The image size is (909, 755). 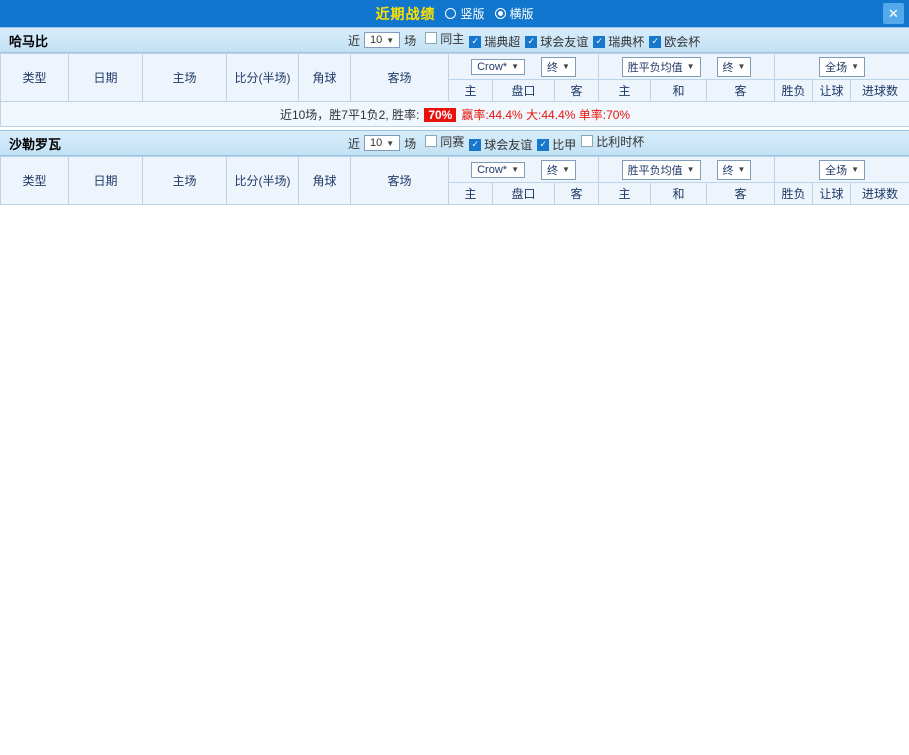 I want to click on col-home: 主场, so click(x=184, y=77).